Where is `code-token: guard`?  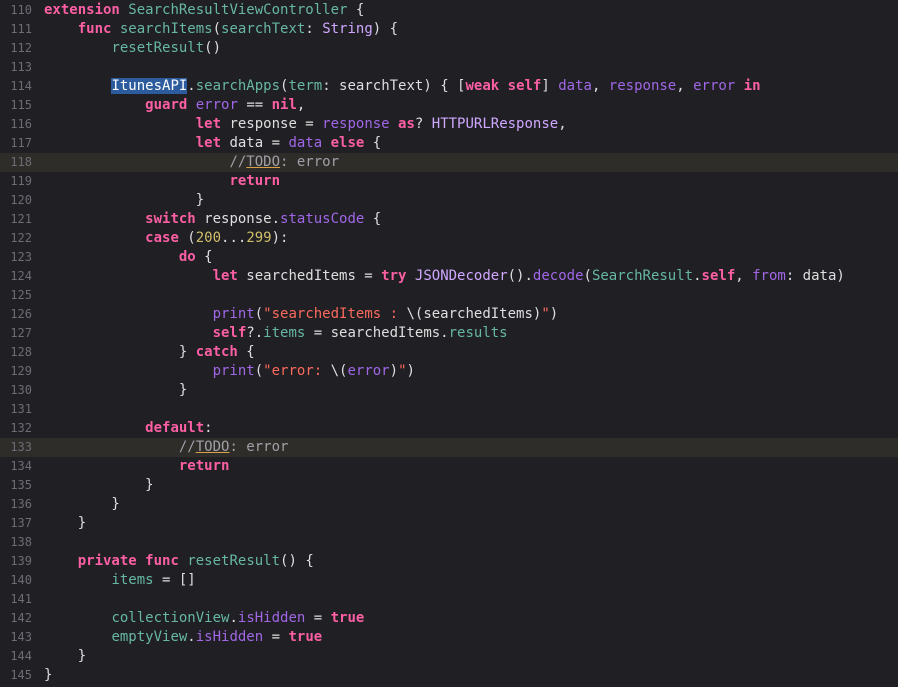 code-token: guard is located at coordinates (166, 105).